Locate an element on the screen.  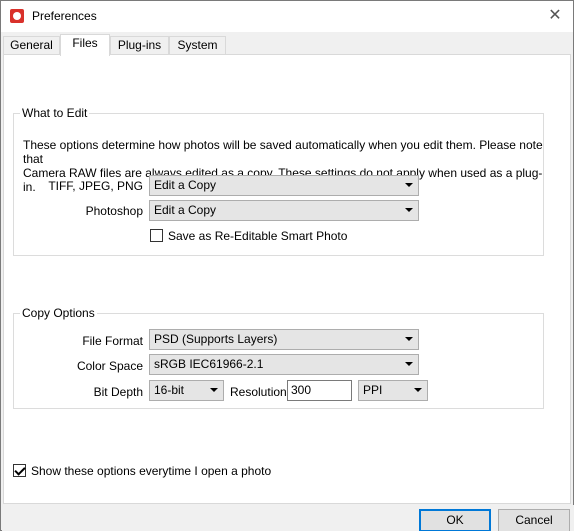
color-space-select: sRGB IEC61966-2.1 is located at coordinates (284, 364).